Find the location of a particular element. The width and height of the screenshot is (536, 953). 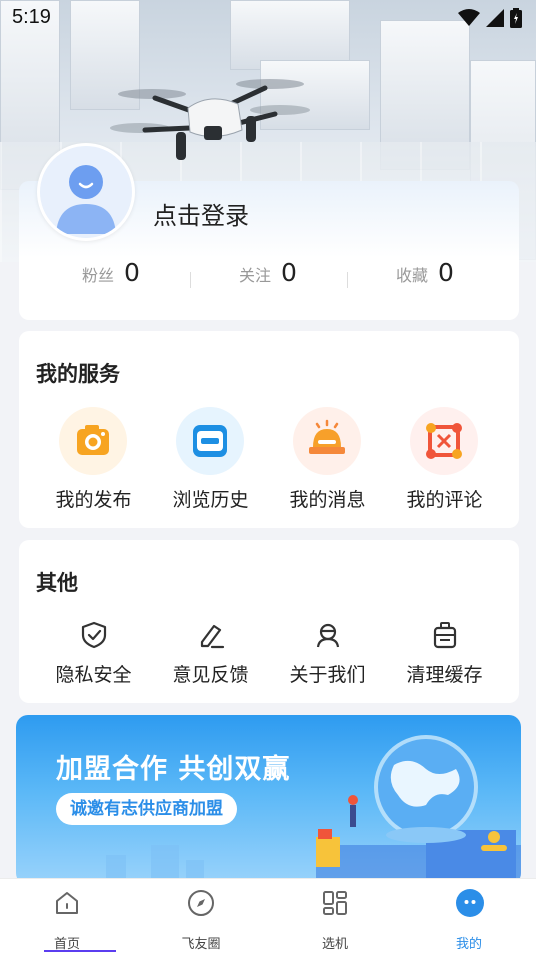

stat-favorites: 收藏 0 is located at coordinates (425, 272).